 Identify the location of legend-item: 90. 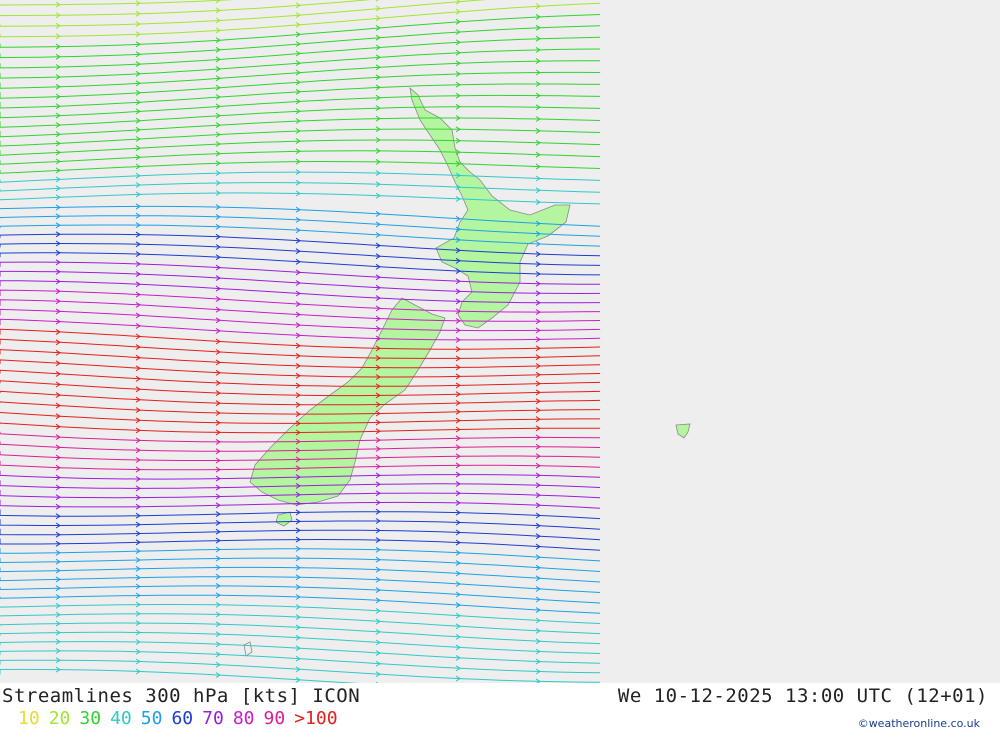
(274, 718).